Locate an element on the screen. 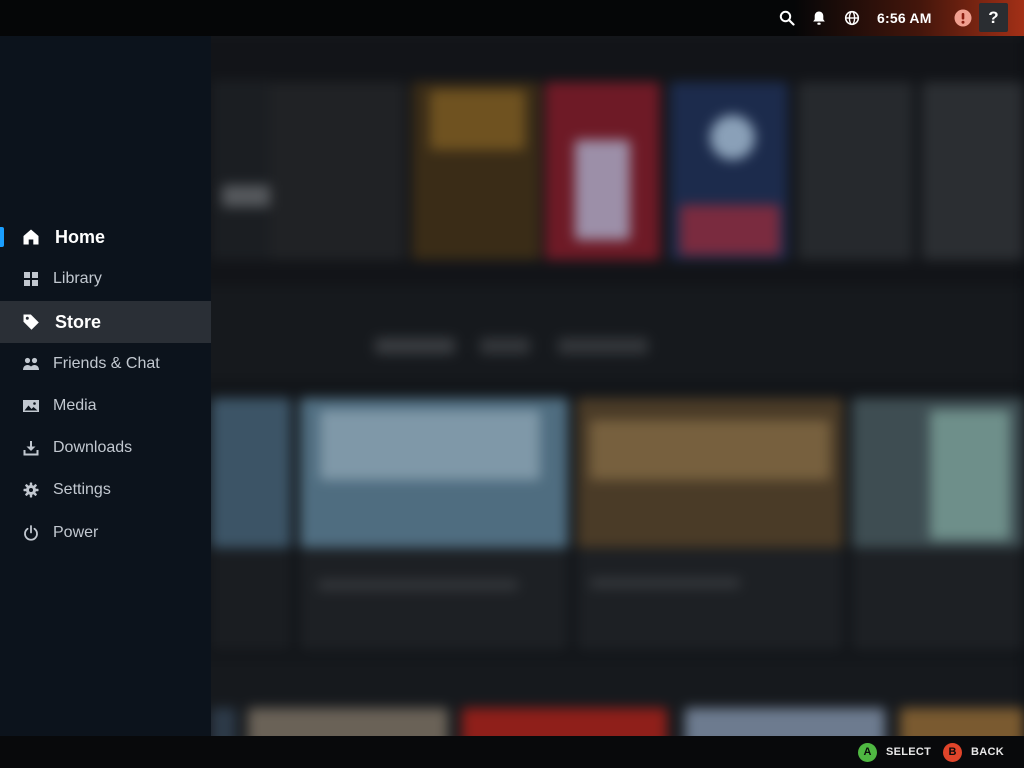 This screenshot has width=1024, height=768. tag-icon is located at coordinates (31, 322).